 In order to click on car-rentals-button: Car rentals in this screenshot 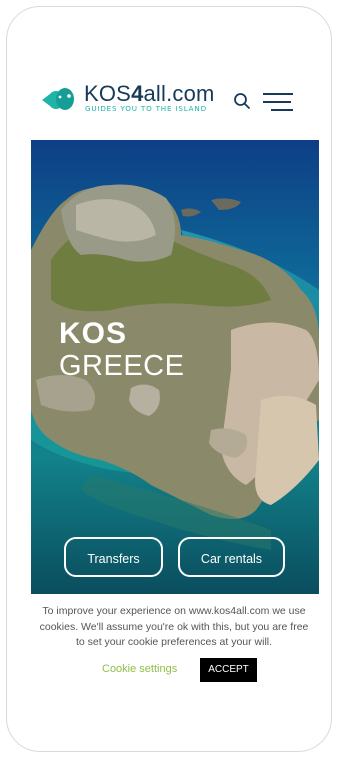, I will do `click(231, 557)`.